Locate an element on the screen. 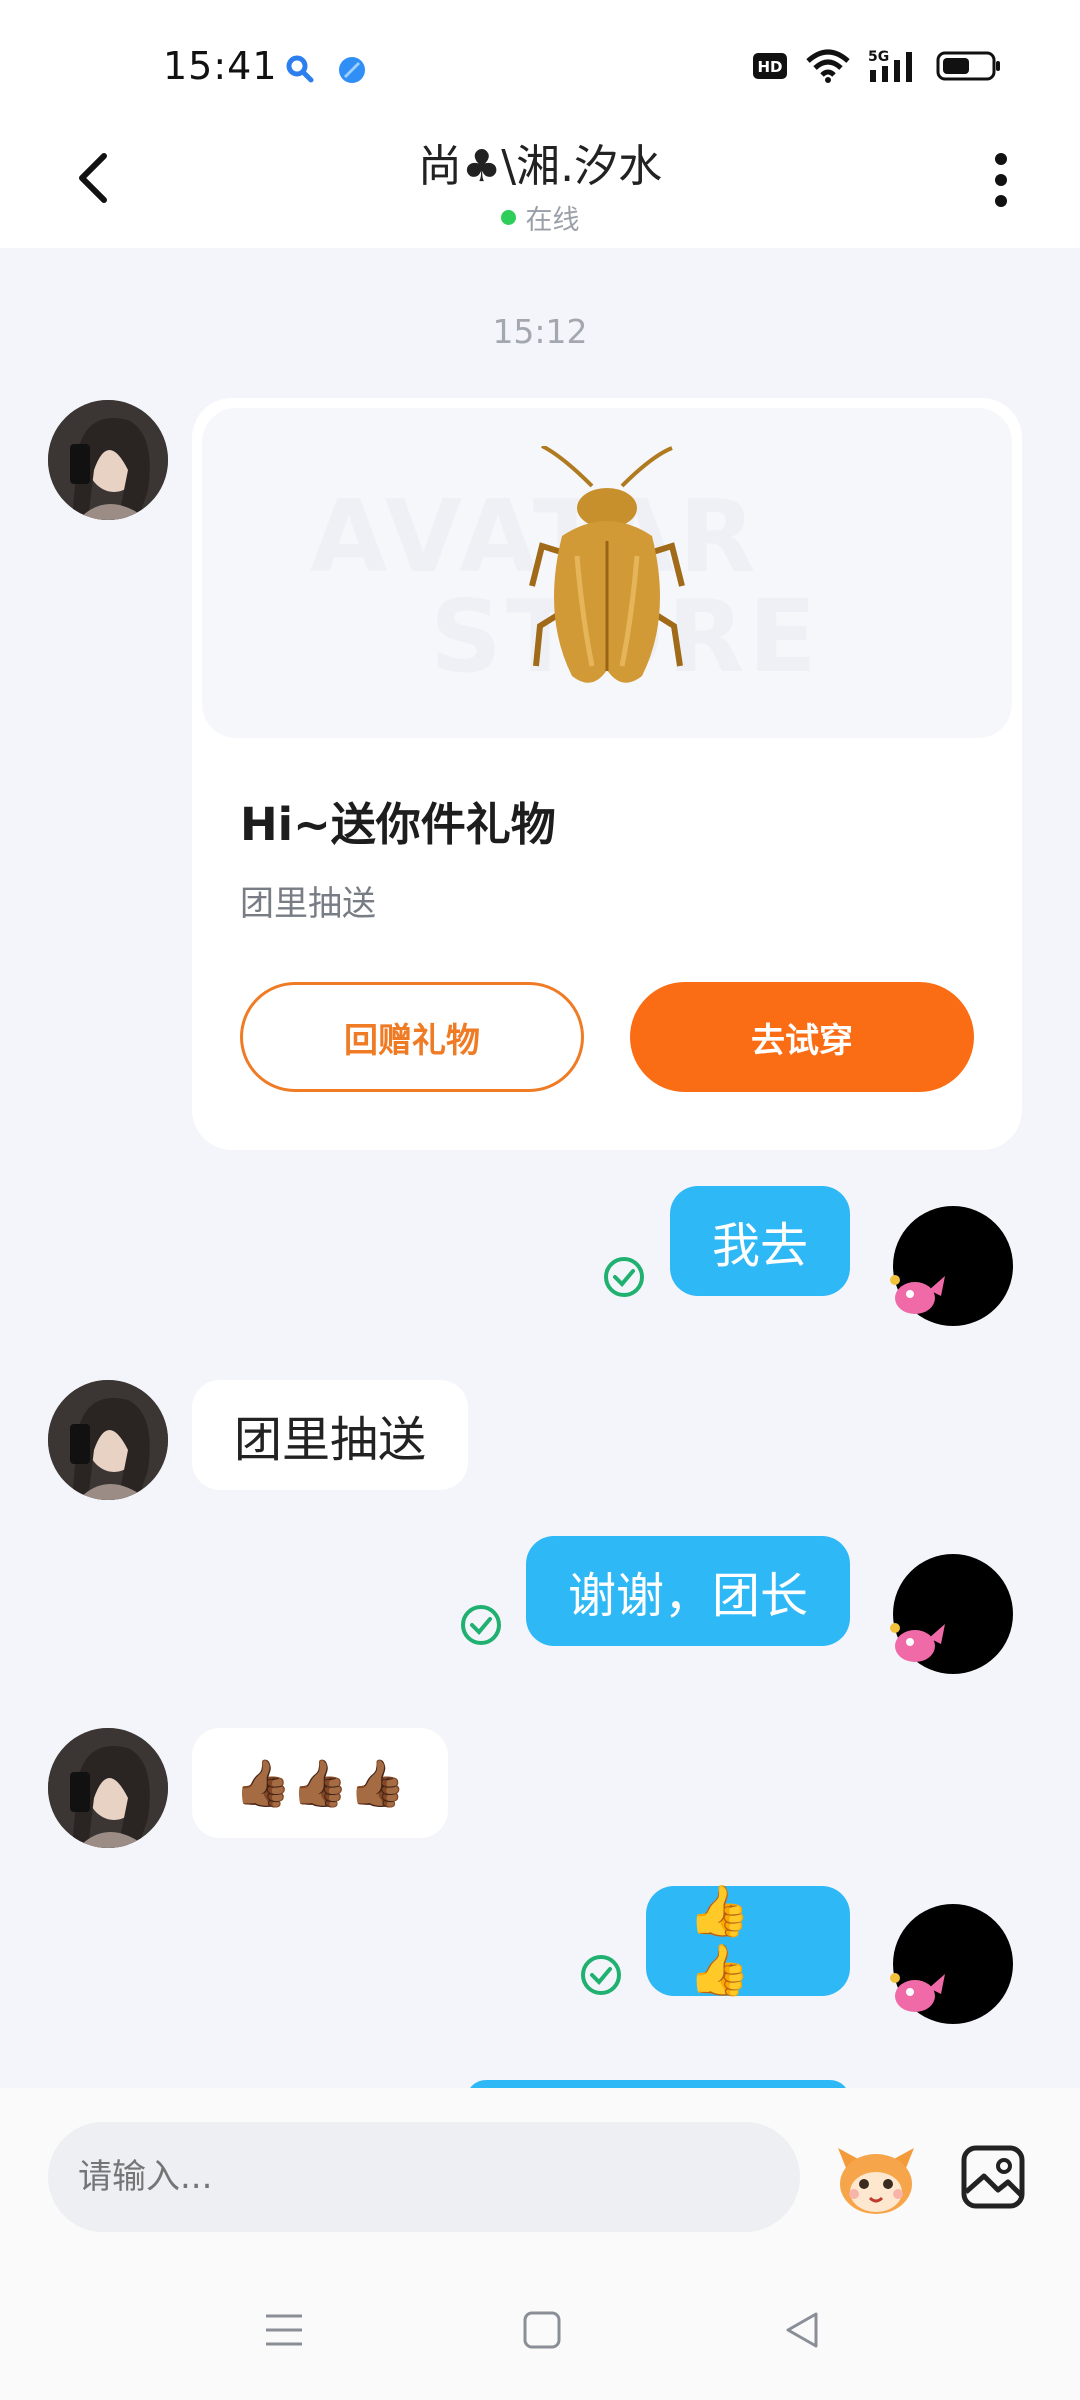  search-app-icon is located at coordinates (300, 71).